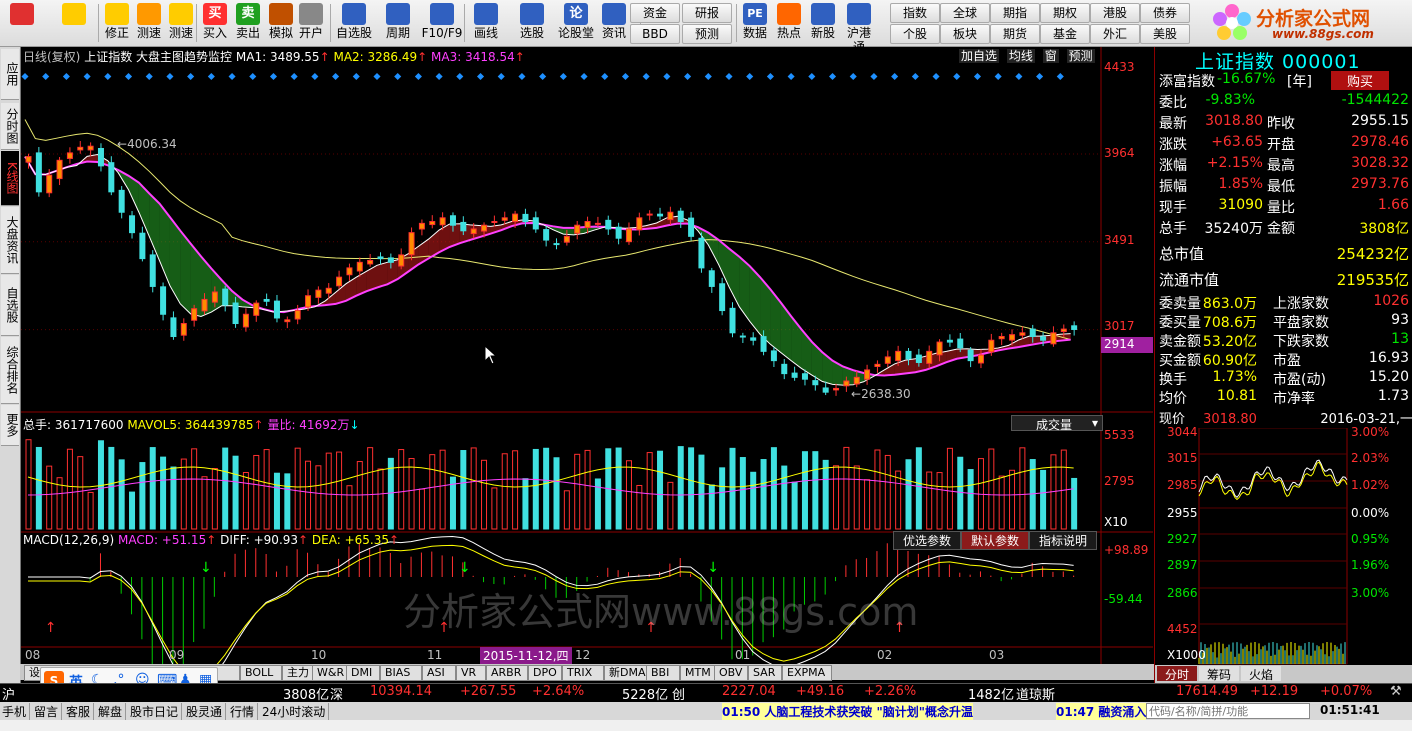 This screenshot has height=731, width=1412. I want to click on forecast-button: 预测, so click(1080, 56).